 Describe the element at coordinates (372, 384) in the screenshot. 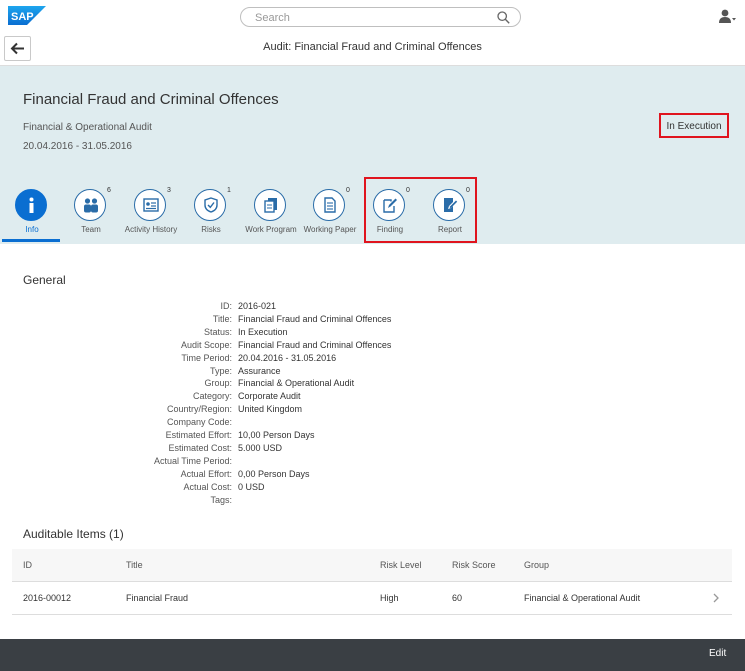

I see `form-field-row: Group: Financial & Operational Audit` at that location.